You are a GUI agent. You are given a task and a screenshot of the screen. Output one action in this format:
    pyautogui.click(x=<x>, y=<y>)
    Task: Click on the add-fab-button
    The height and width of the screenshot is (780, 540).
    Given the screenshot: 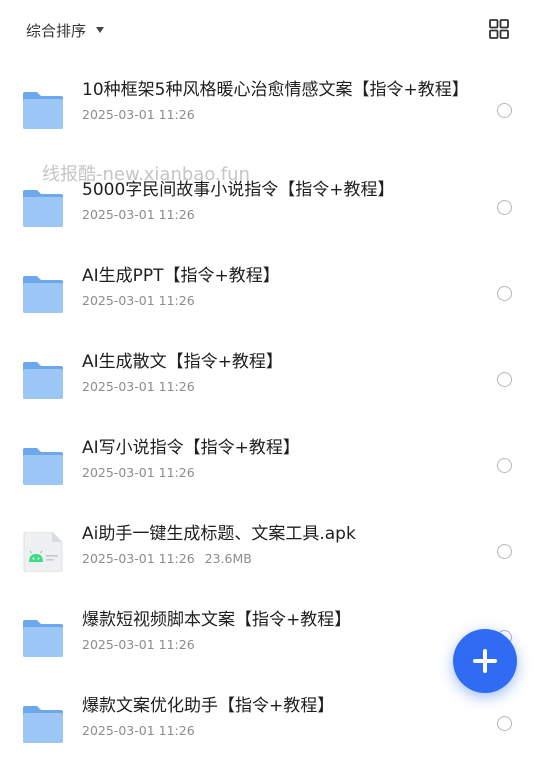 What is the action you would take?
    pyautogui.click(x=485, y=661)
    